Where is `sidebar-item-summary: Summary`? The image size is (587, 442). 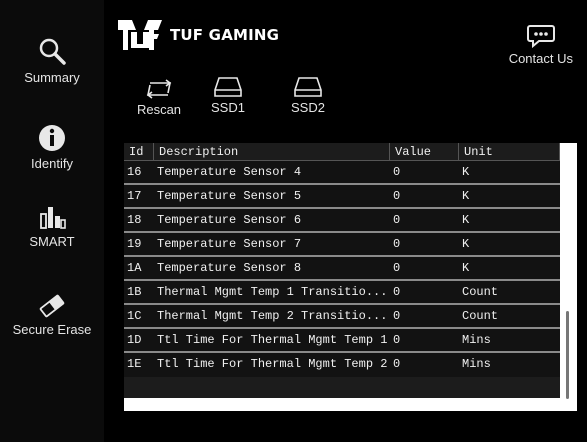
sidebar-item-summary: Summary is located at coordinates (52, 60).